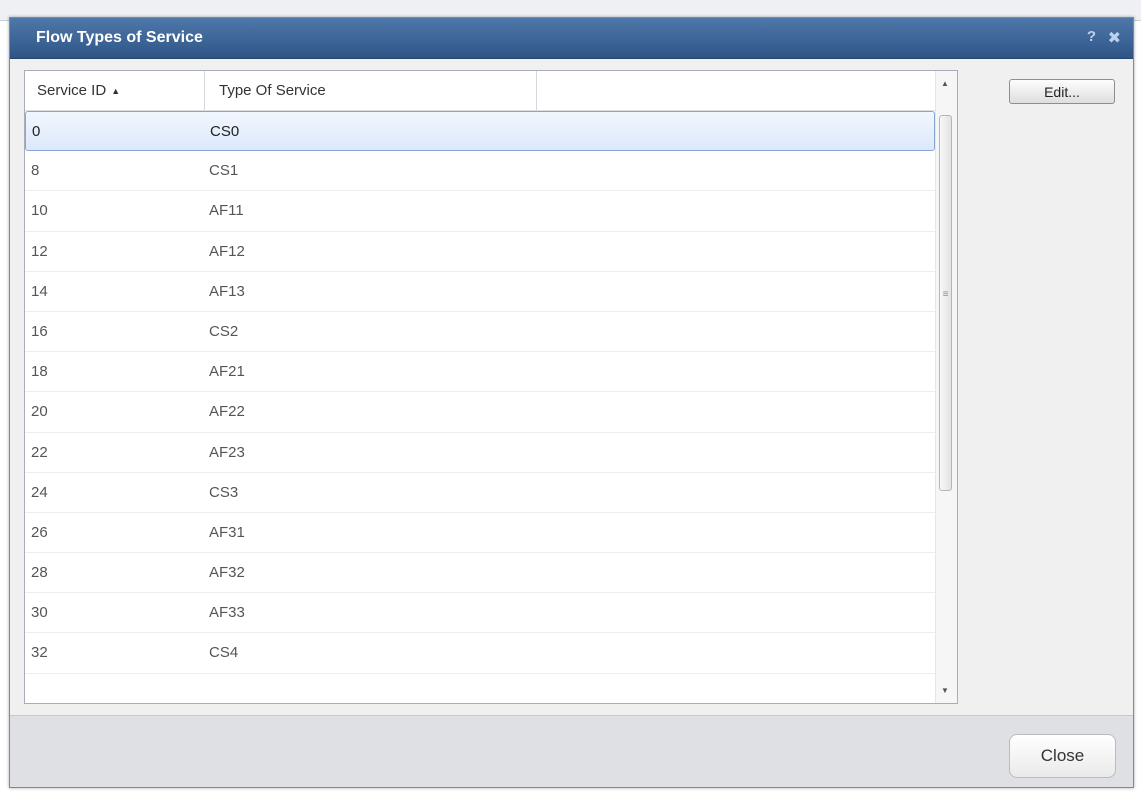 This screenshot has width=1141, height=791. Describe the element at coordinates (39, 653) in the screenshot. I see `cell-service-id: 32` at that location.